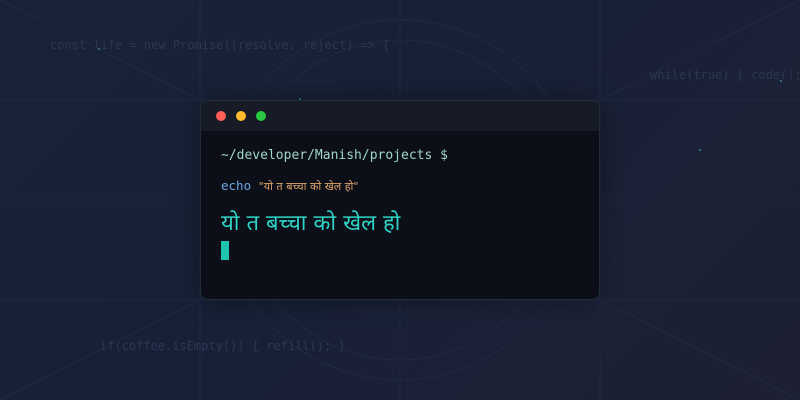  I want to click on command-output: यो त बच्चा को खेल हो, so click(311, 223).